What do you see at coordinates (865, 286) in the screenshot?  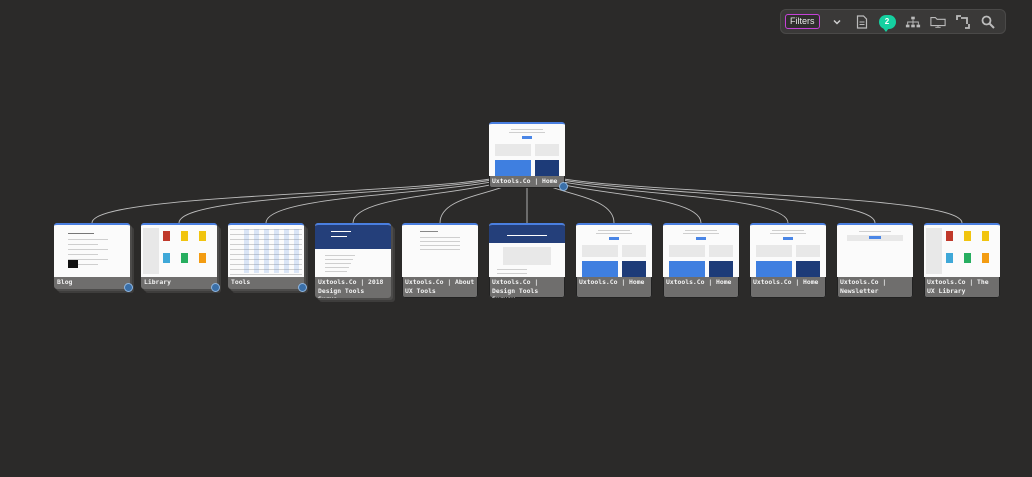 I see `page-title: Uxtools.Co | Newsletter` at bounding box center [865, 286].